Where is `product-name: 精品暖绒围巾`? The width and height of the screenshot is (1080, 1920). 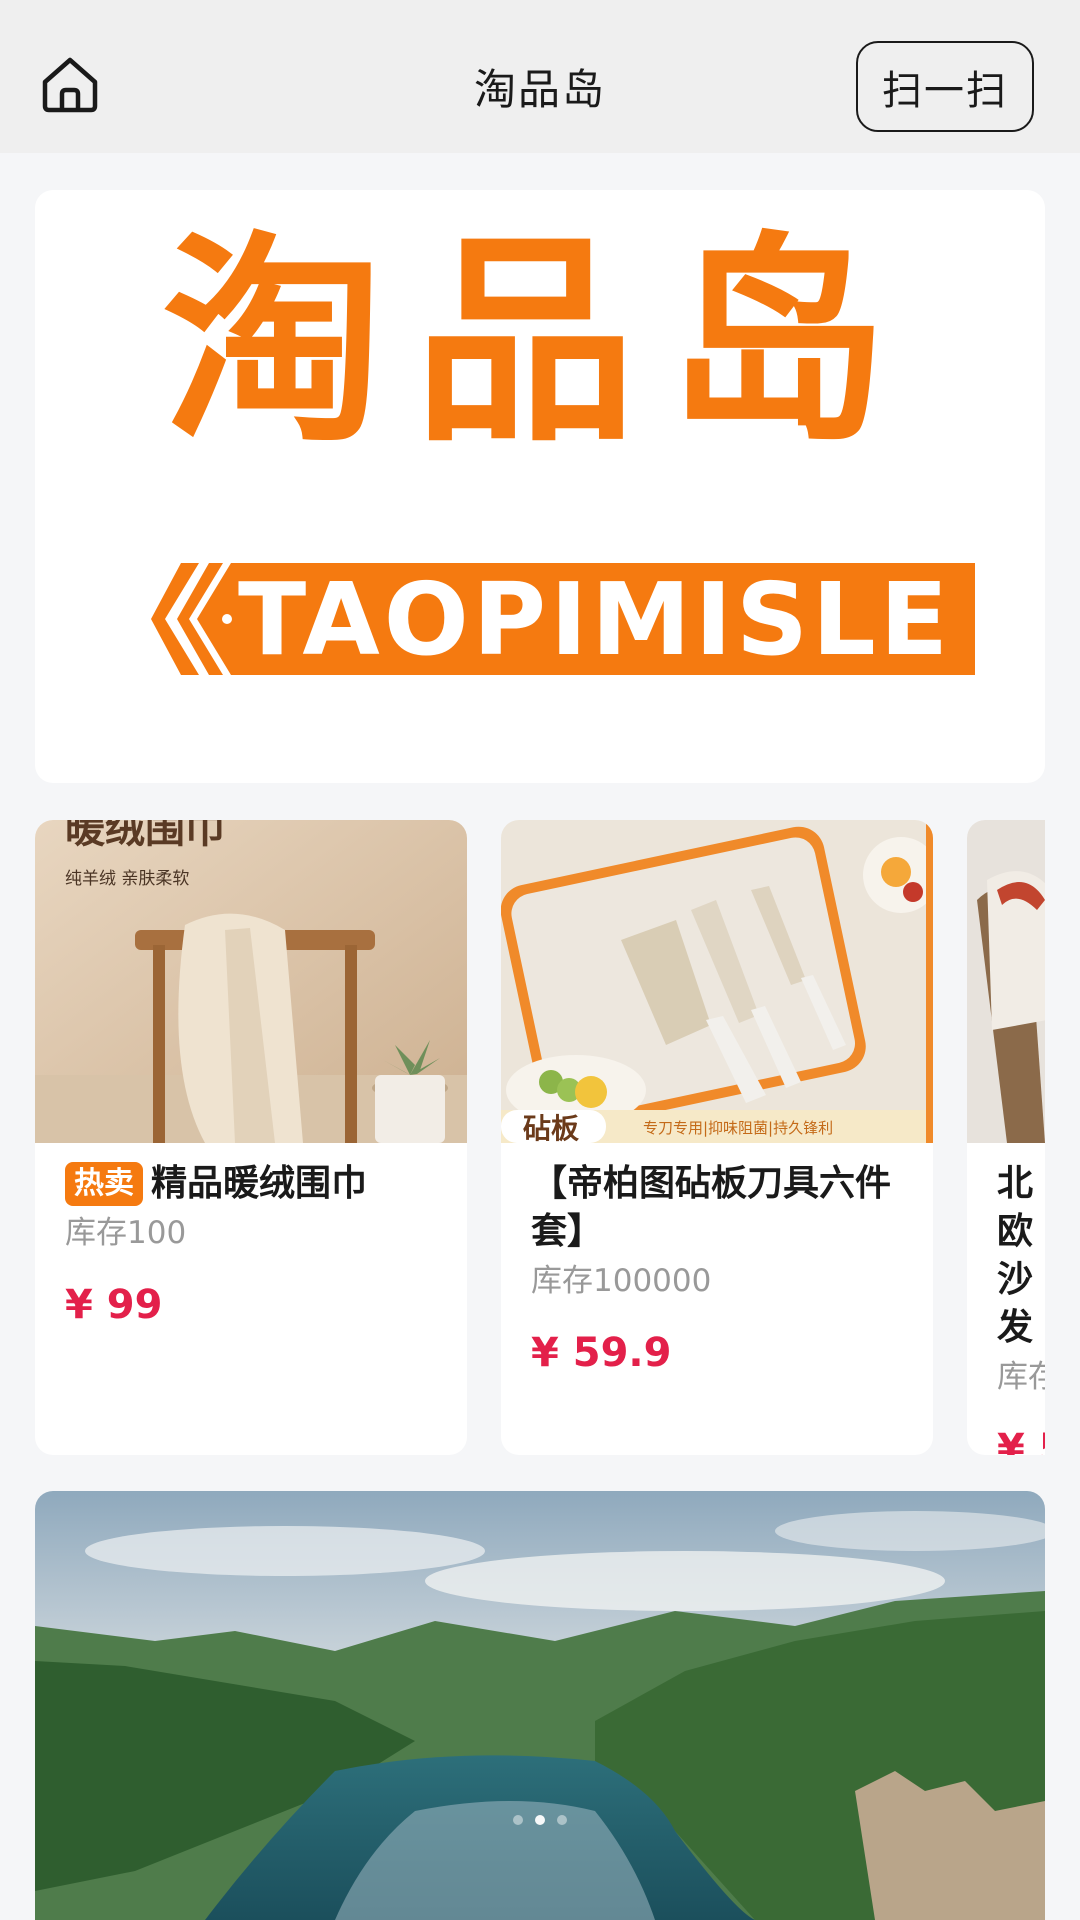 product-name: 精品暖绒围巾 is located at coordinates (259, 1183).